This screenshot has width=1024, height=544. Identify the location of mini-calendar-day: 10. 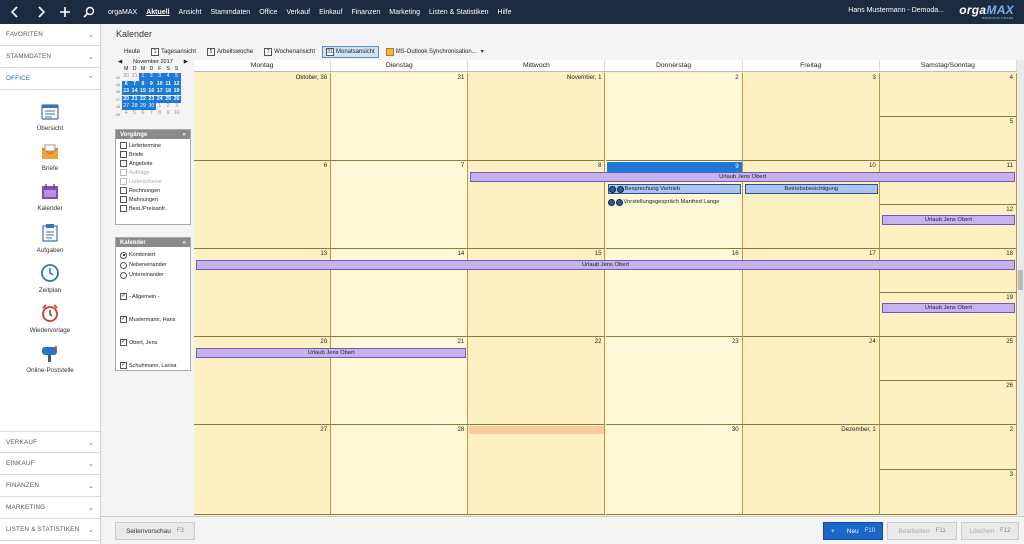
(159, 84).